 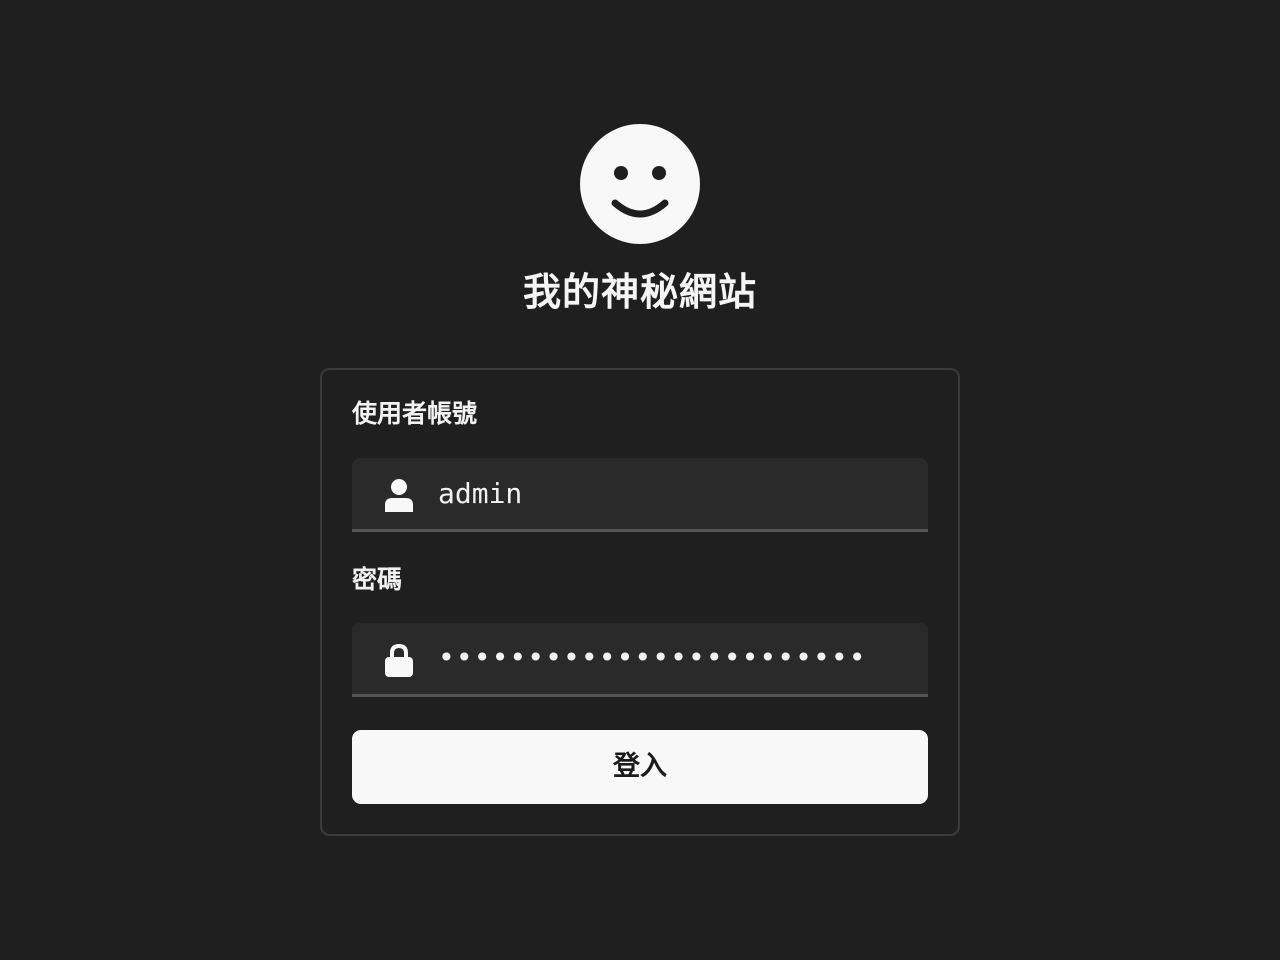 What do you see at coordinates (639, 292) in the screenshot?
I see `site-title: 我的神秘網站` at bounding box center [639, 292].